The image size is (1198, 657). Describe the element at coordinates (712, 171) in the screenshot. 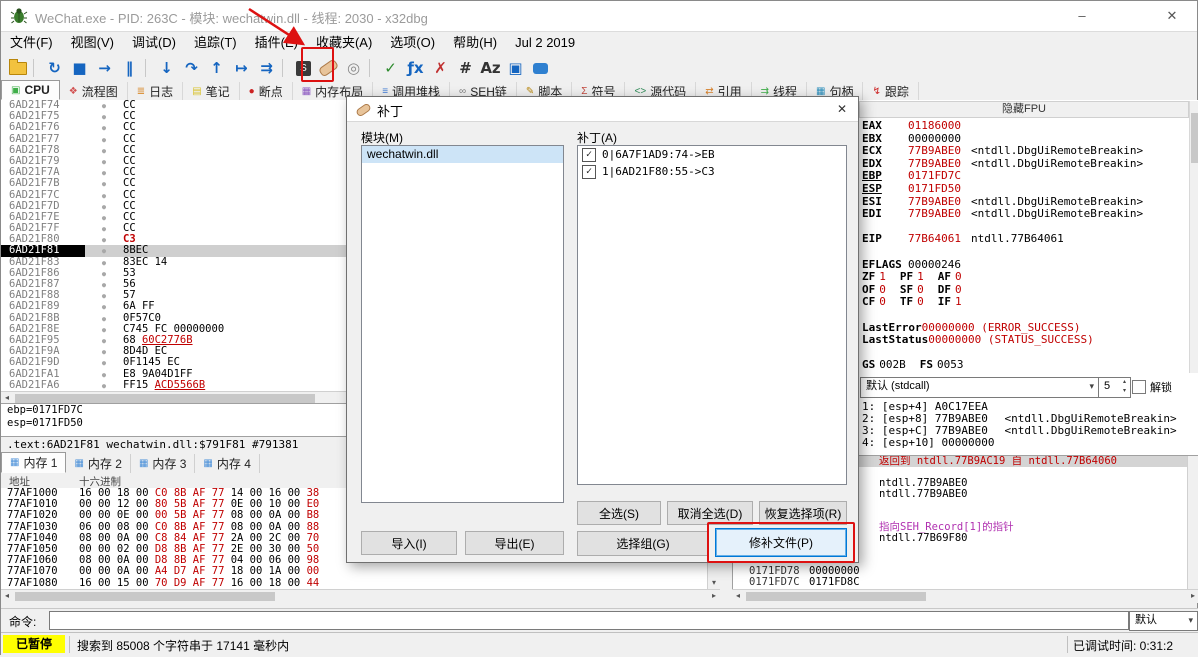

I see `patch-list-item: ✓ 1|6AD21F80:55->C3` at that location.